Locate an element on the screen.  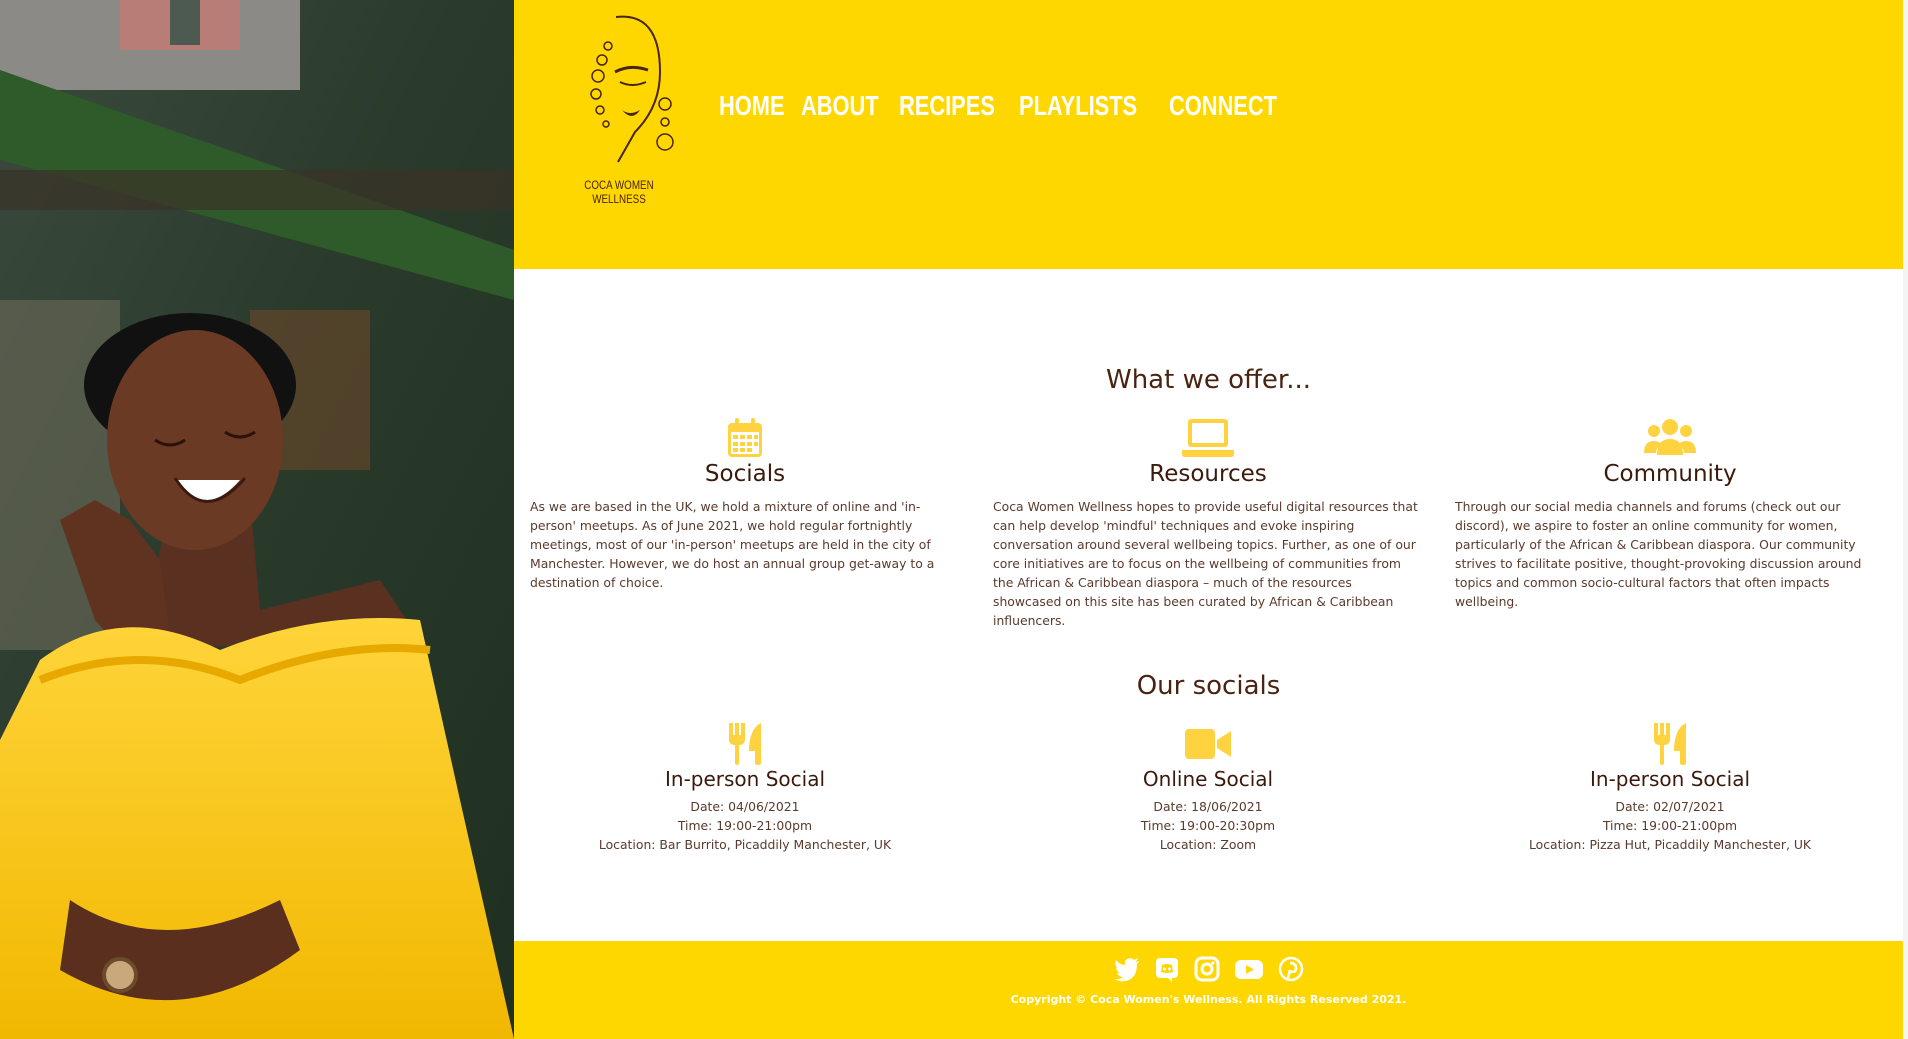
event-date: Date: 02/07/2021 is located at coordinates (1670, 806).